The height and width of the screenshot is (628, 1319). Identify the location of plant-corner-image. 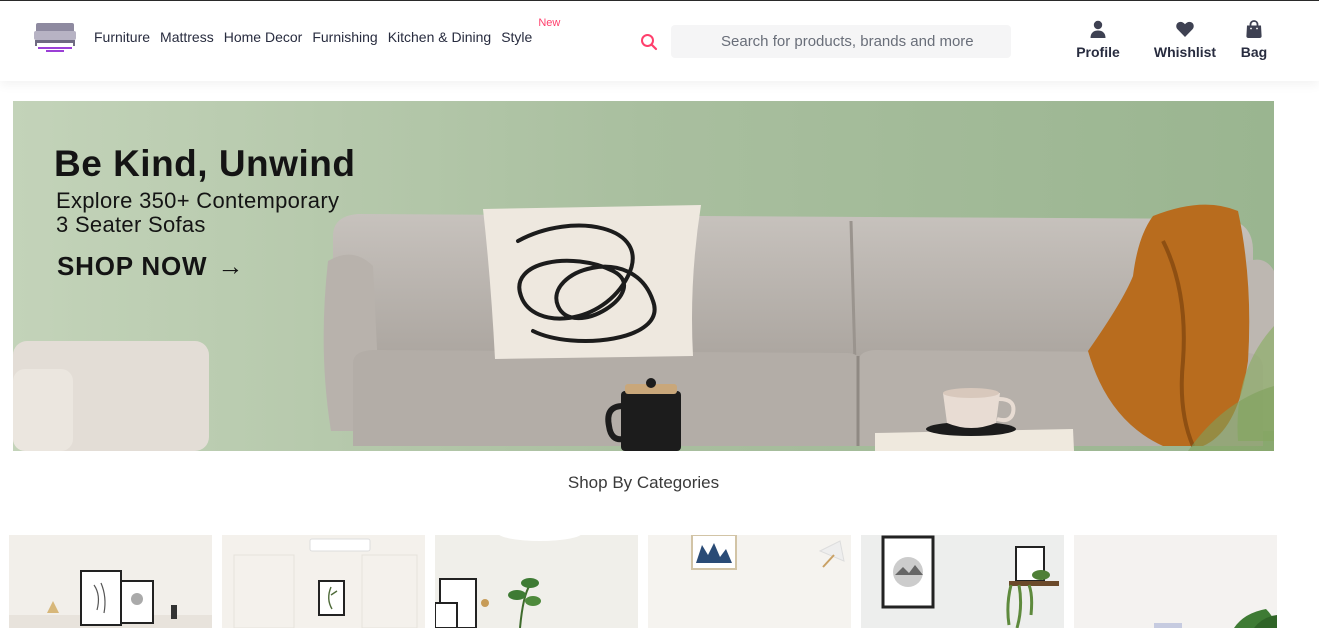
(1175, 581).